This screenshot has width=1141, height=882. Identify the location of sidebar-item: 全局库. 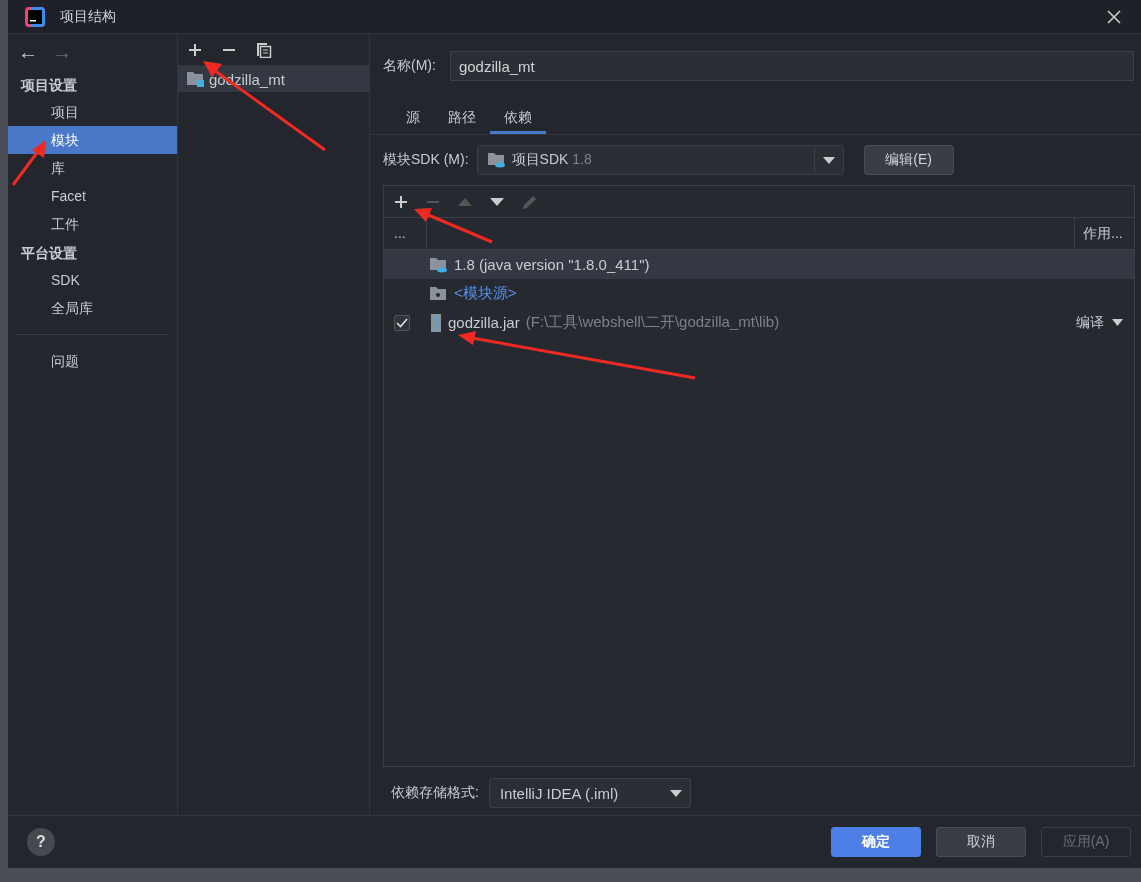
(92, 308).